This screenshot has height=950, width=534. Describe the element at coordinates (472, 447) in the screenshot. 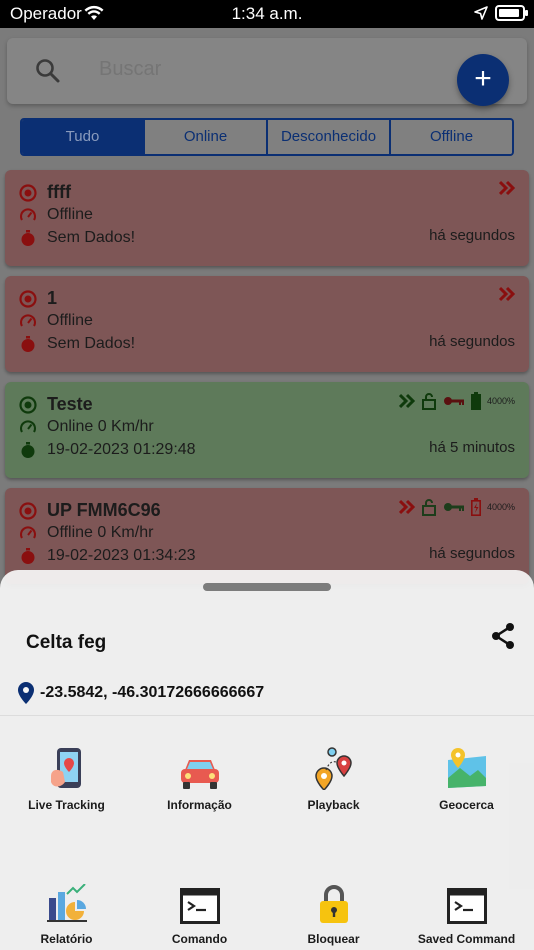

I see `last-update: há 5 minutos` at that location.